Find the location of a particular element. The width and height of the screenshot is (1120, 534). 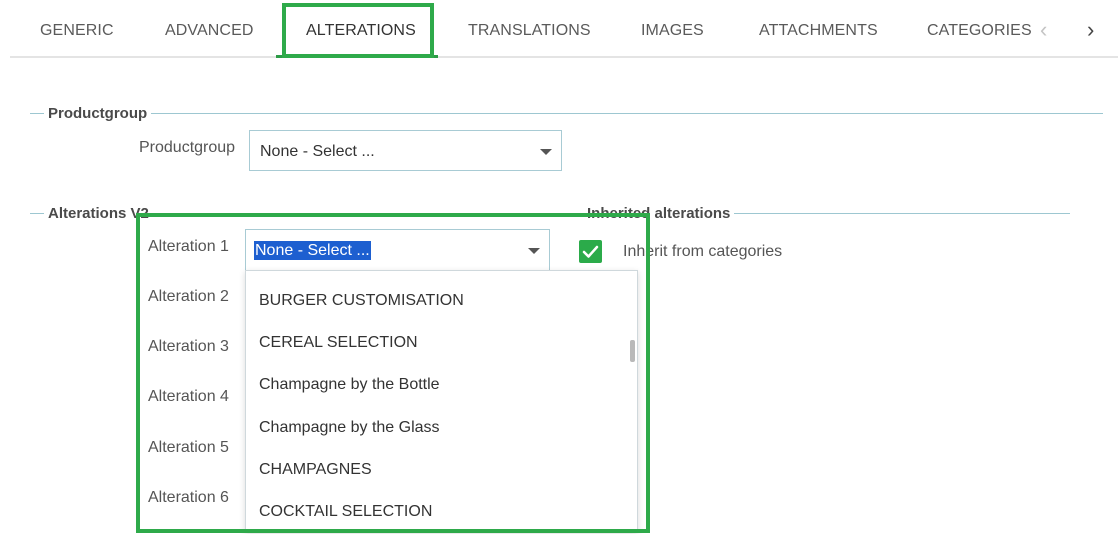

chevron-down-icon is located at coordinates (546, 152).